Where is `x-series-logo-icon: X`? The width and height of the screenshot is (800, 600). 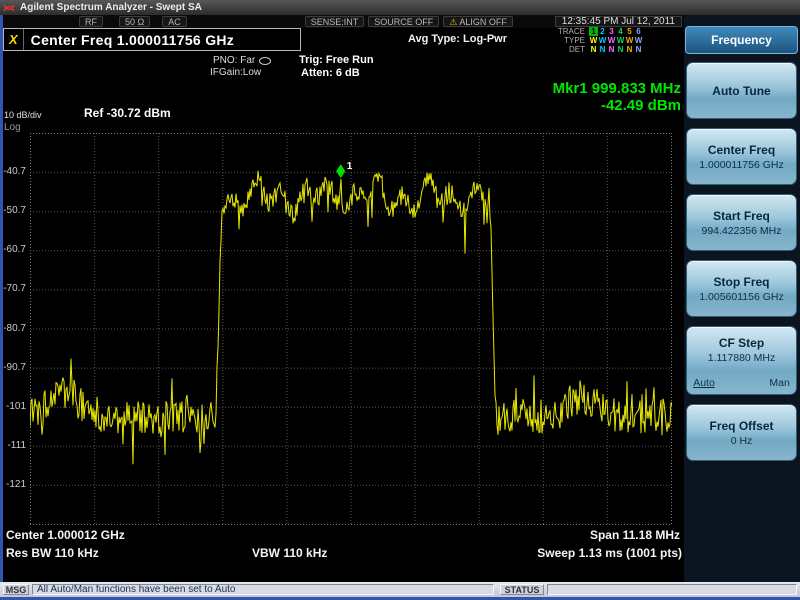 x-series-logo-icon: X is located at coordinates (14, 39).